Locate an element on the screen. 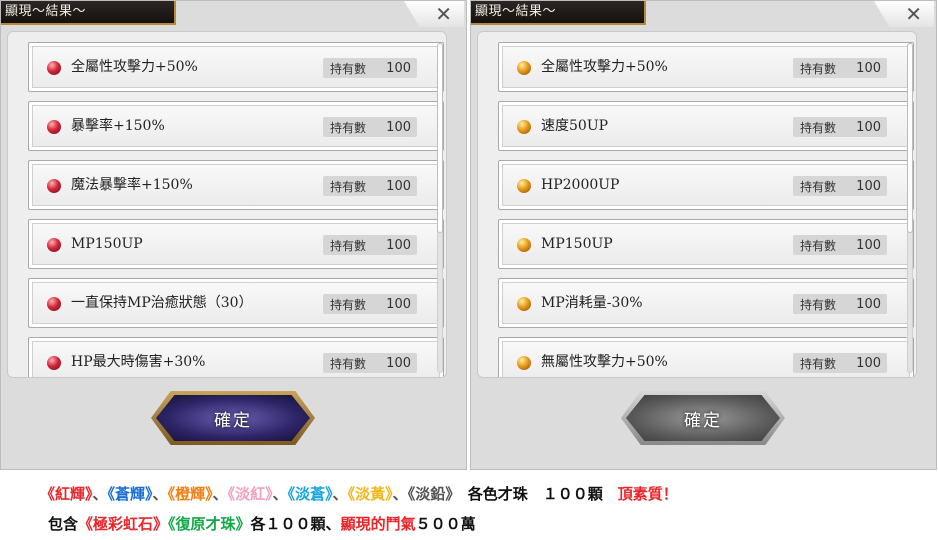 Image resolution: width=938 pixels, height=540 pixels. item-label: 魔法暴擊率+150% is located at coordinates (132, 185).